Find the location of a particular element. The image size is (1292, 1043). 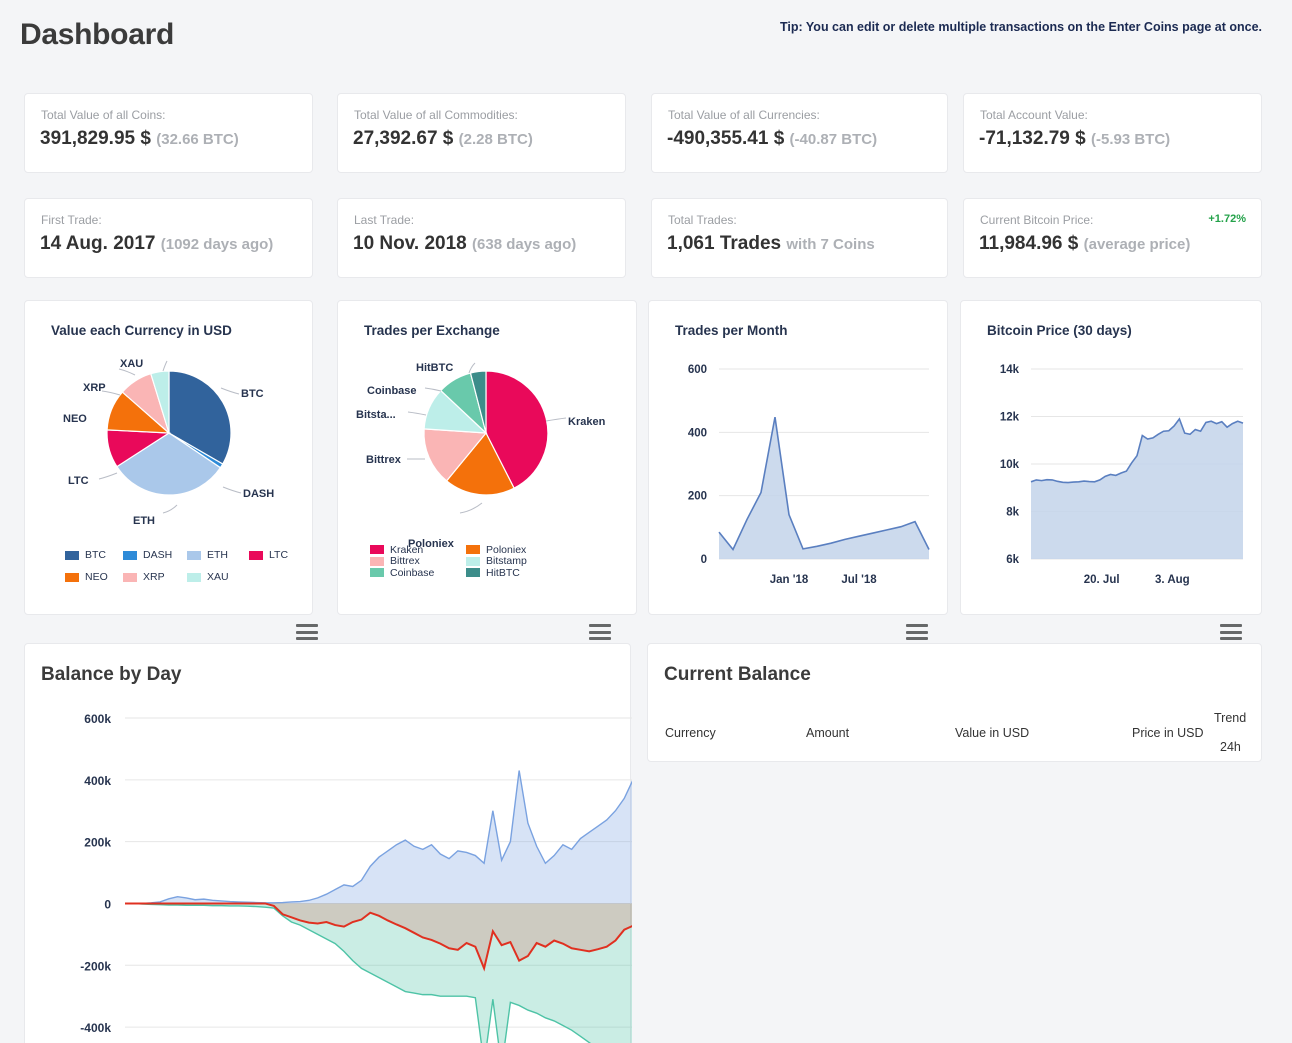

stat-value-main: 391,829.95 $ is located at coordinates (95, 138).